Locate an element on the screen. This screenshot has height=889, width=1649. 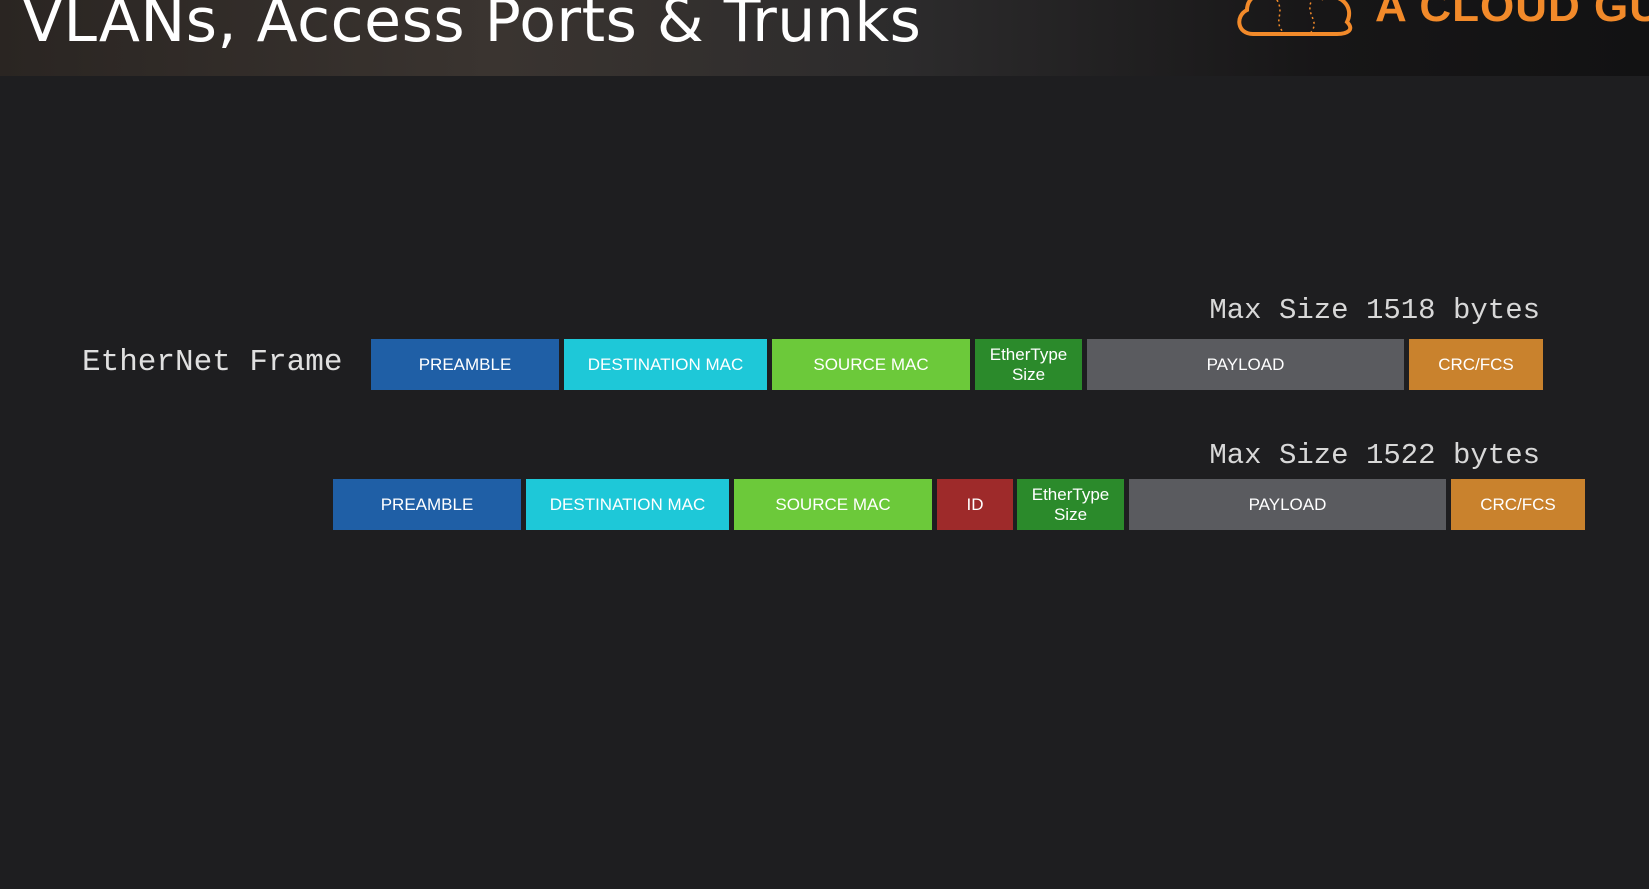
frame1-max-size: Max Size 1518 bytes is located at coordinates (1374, 310).